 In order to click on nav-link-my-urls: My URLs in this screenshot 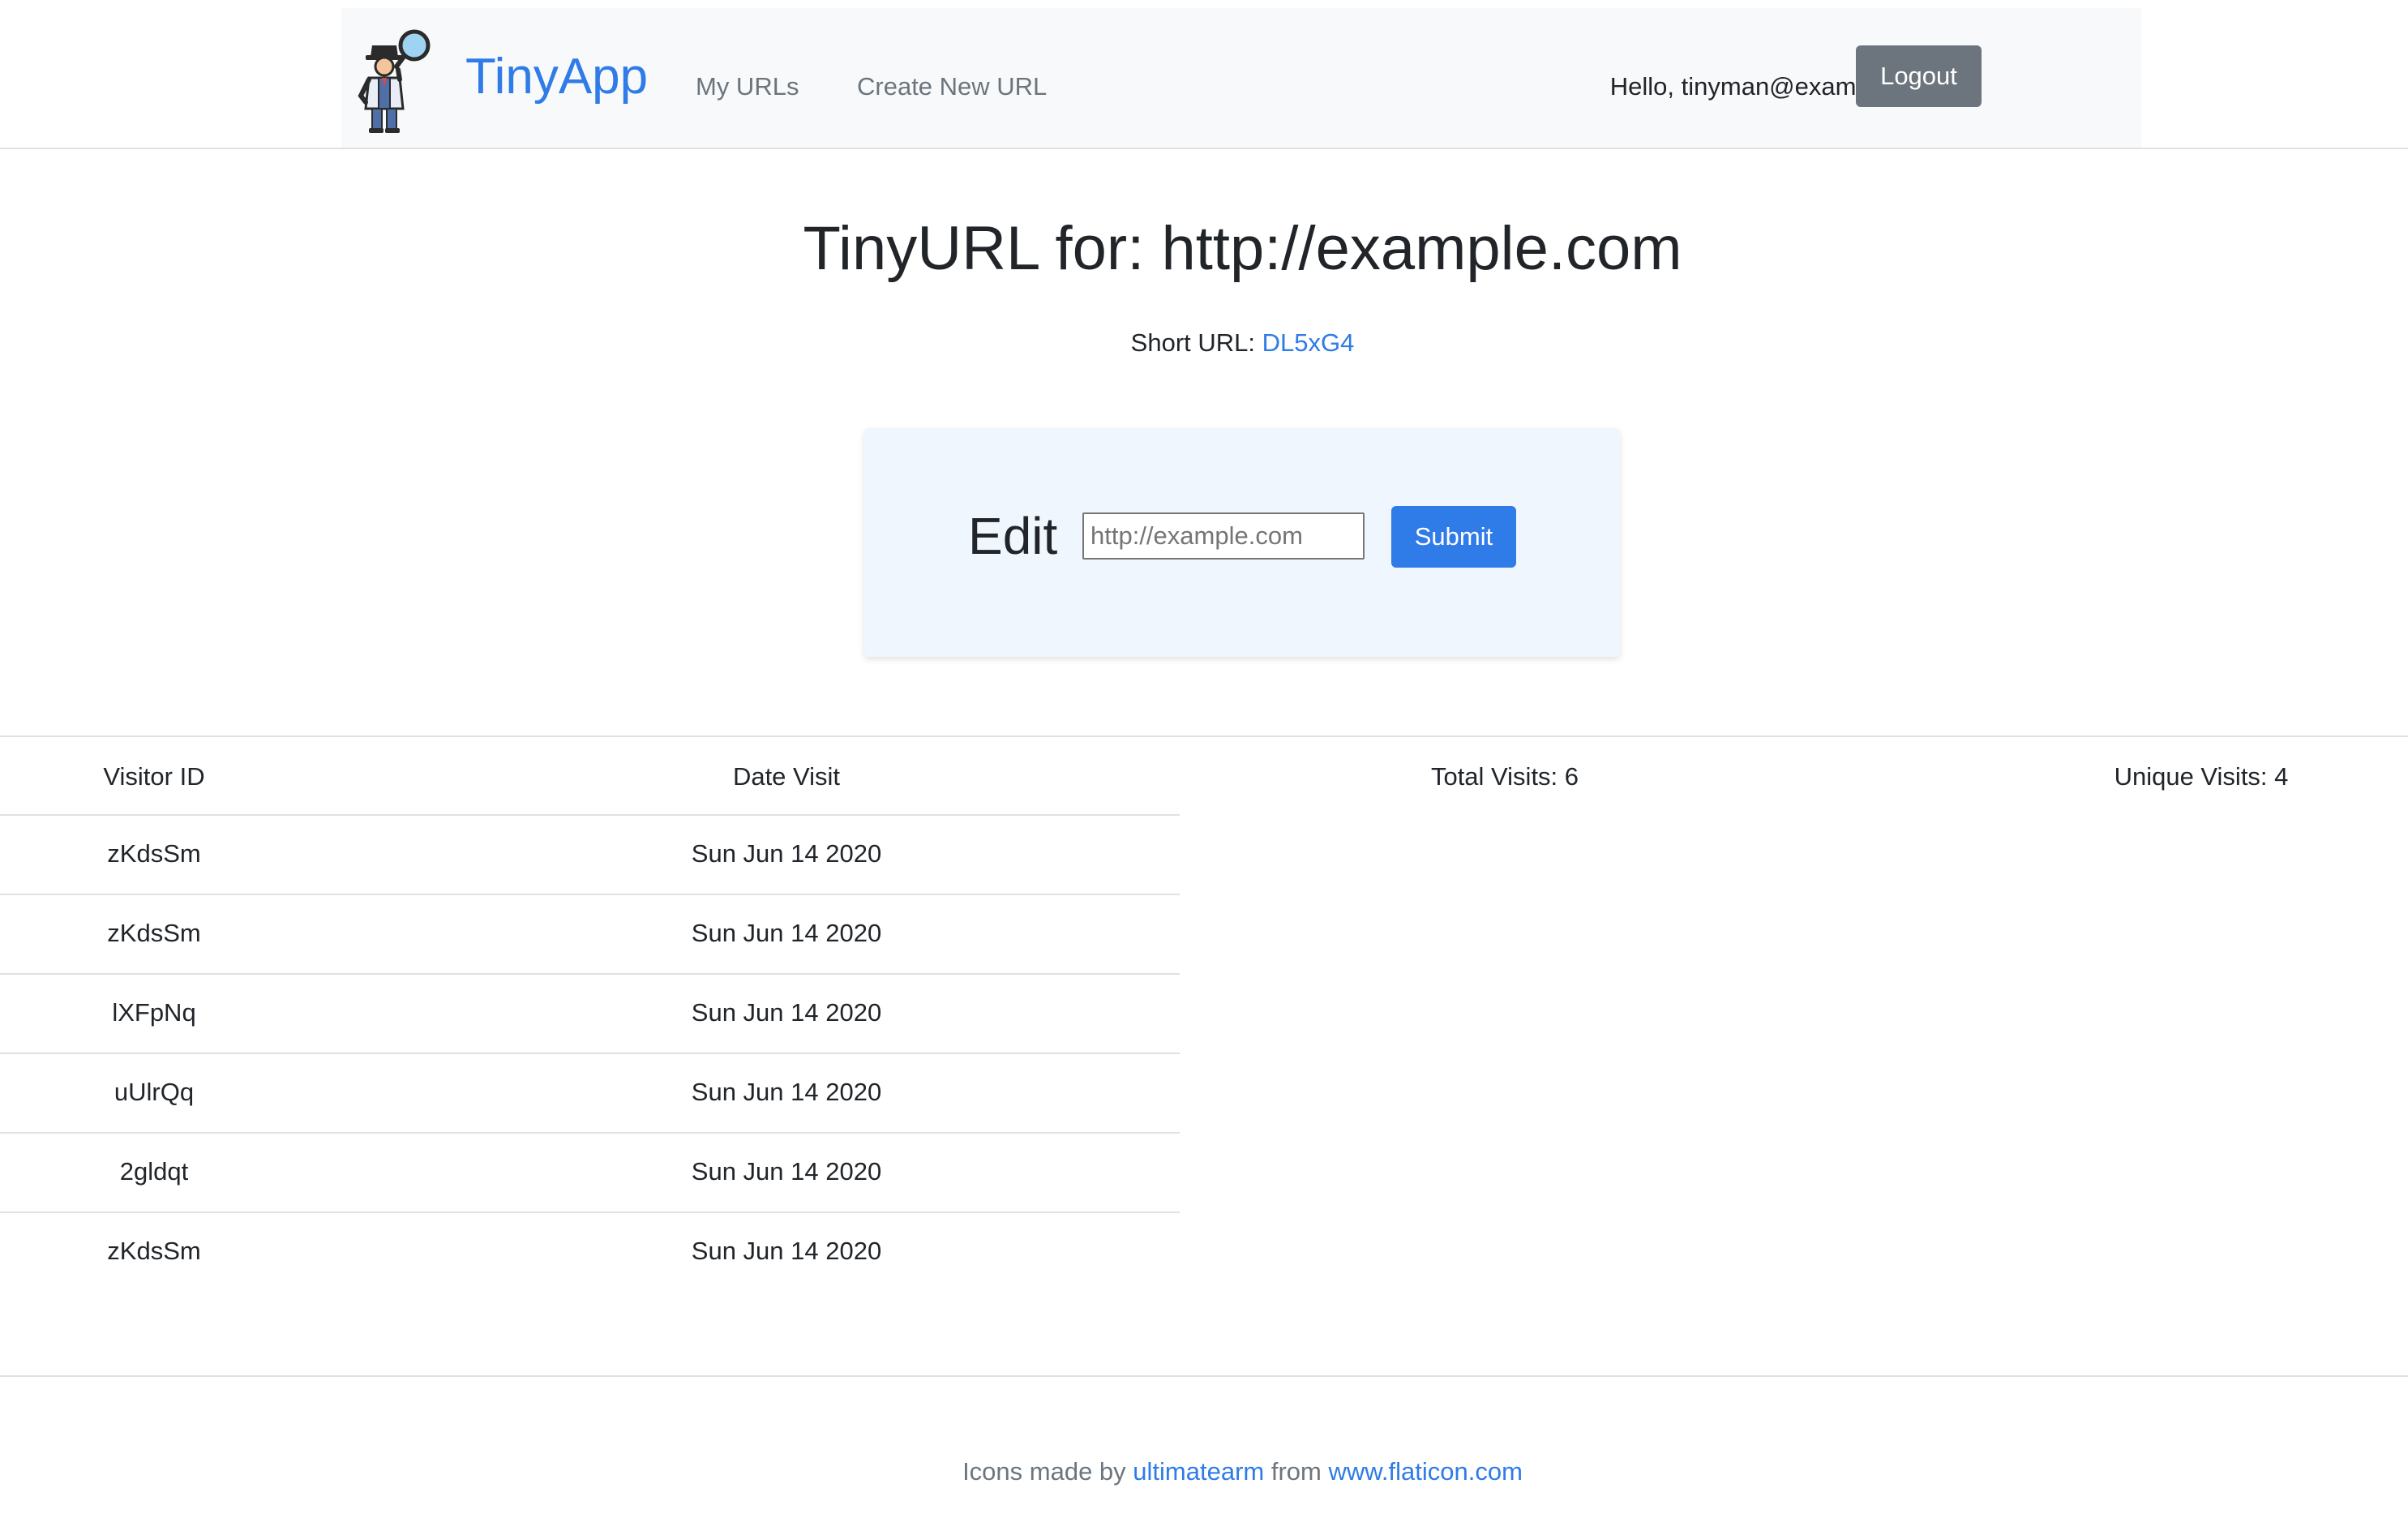, I will do `click(747, 86)`.